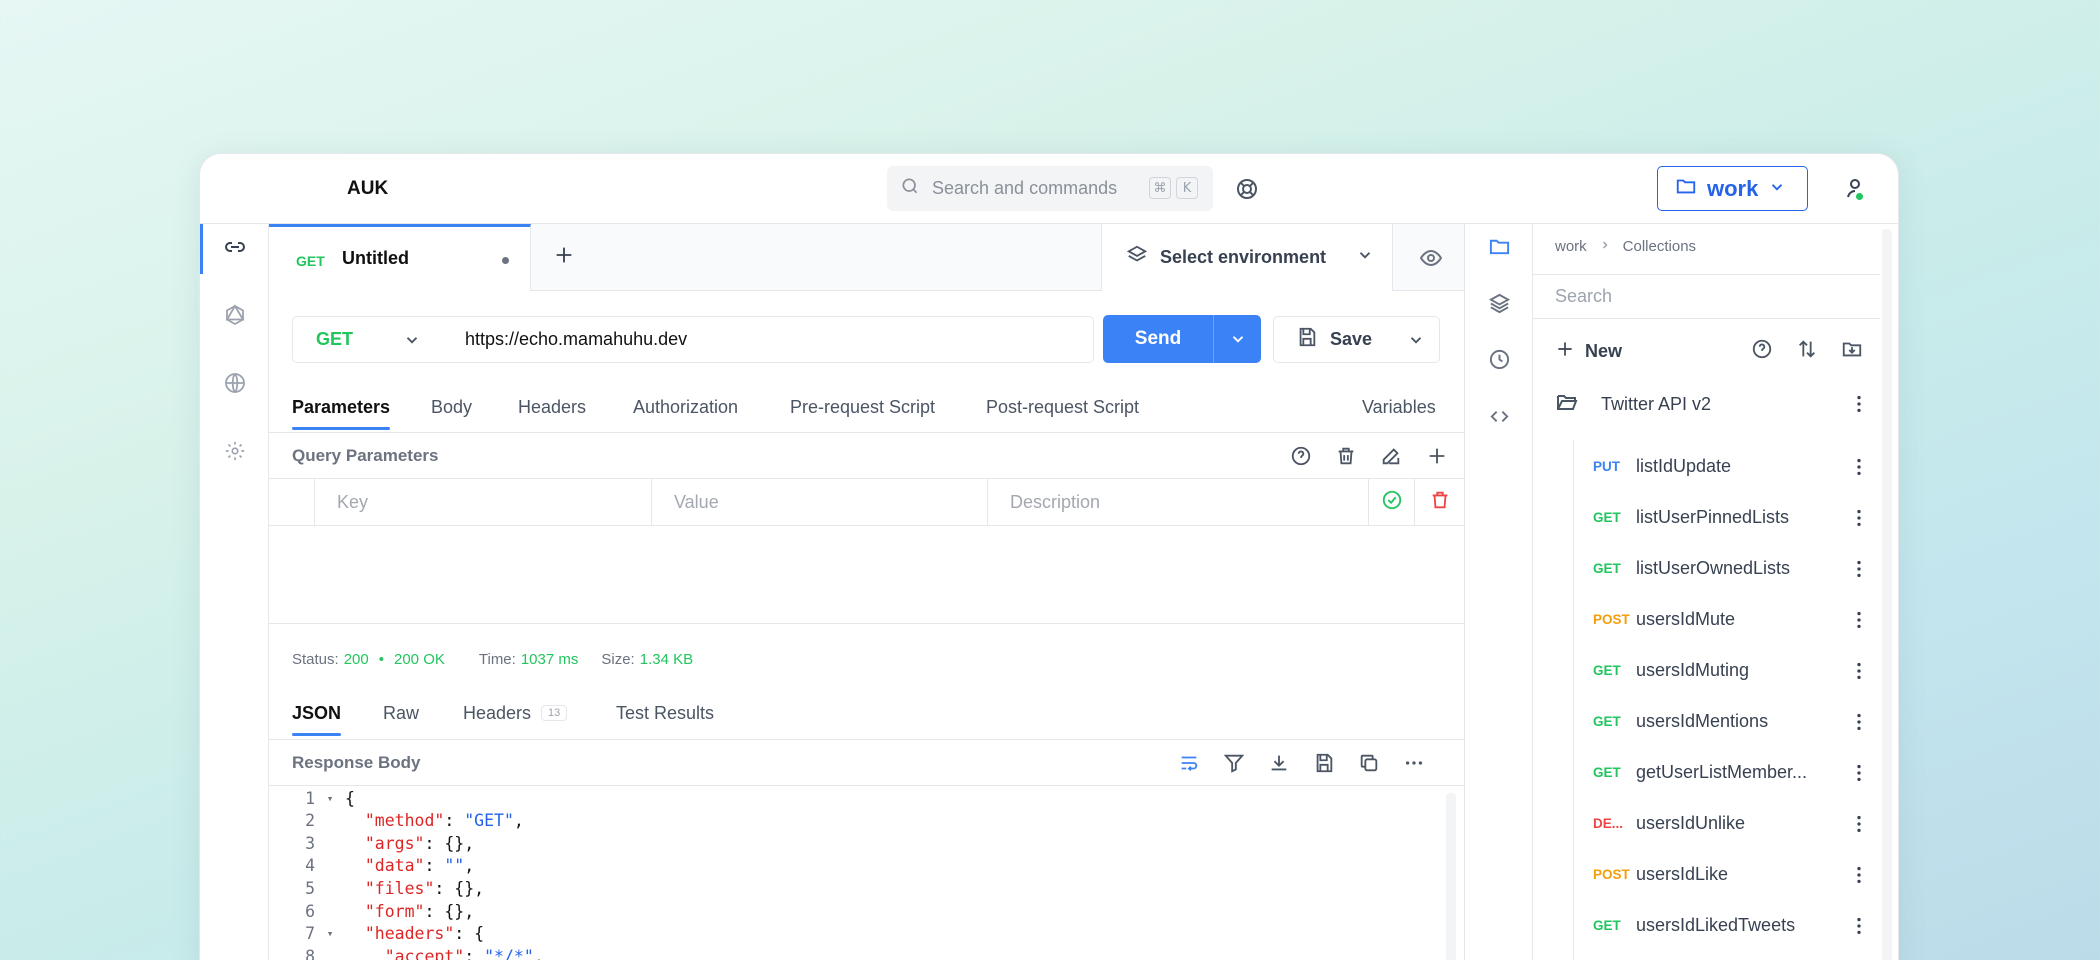  Describe the element at coordinates (234, 453) in the screenshot. I see `rail-item-settings` at that location.